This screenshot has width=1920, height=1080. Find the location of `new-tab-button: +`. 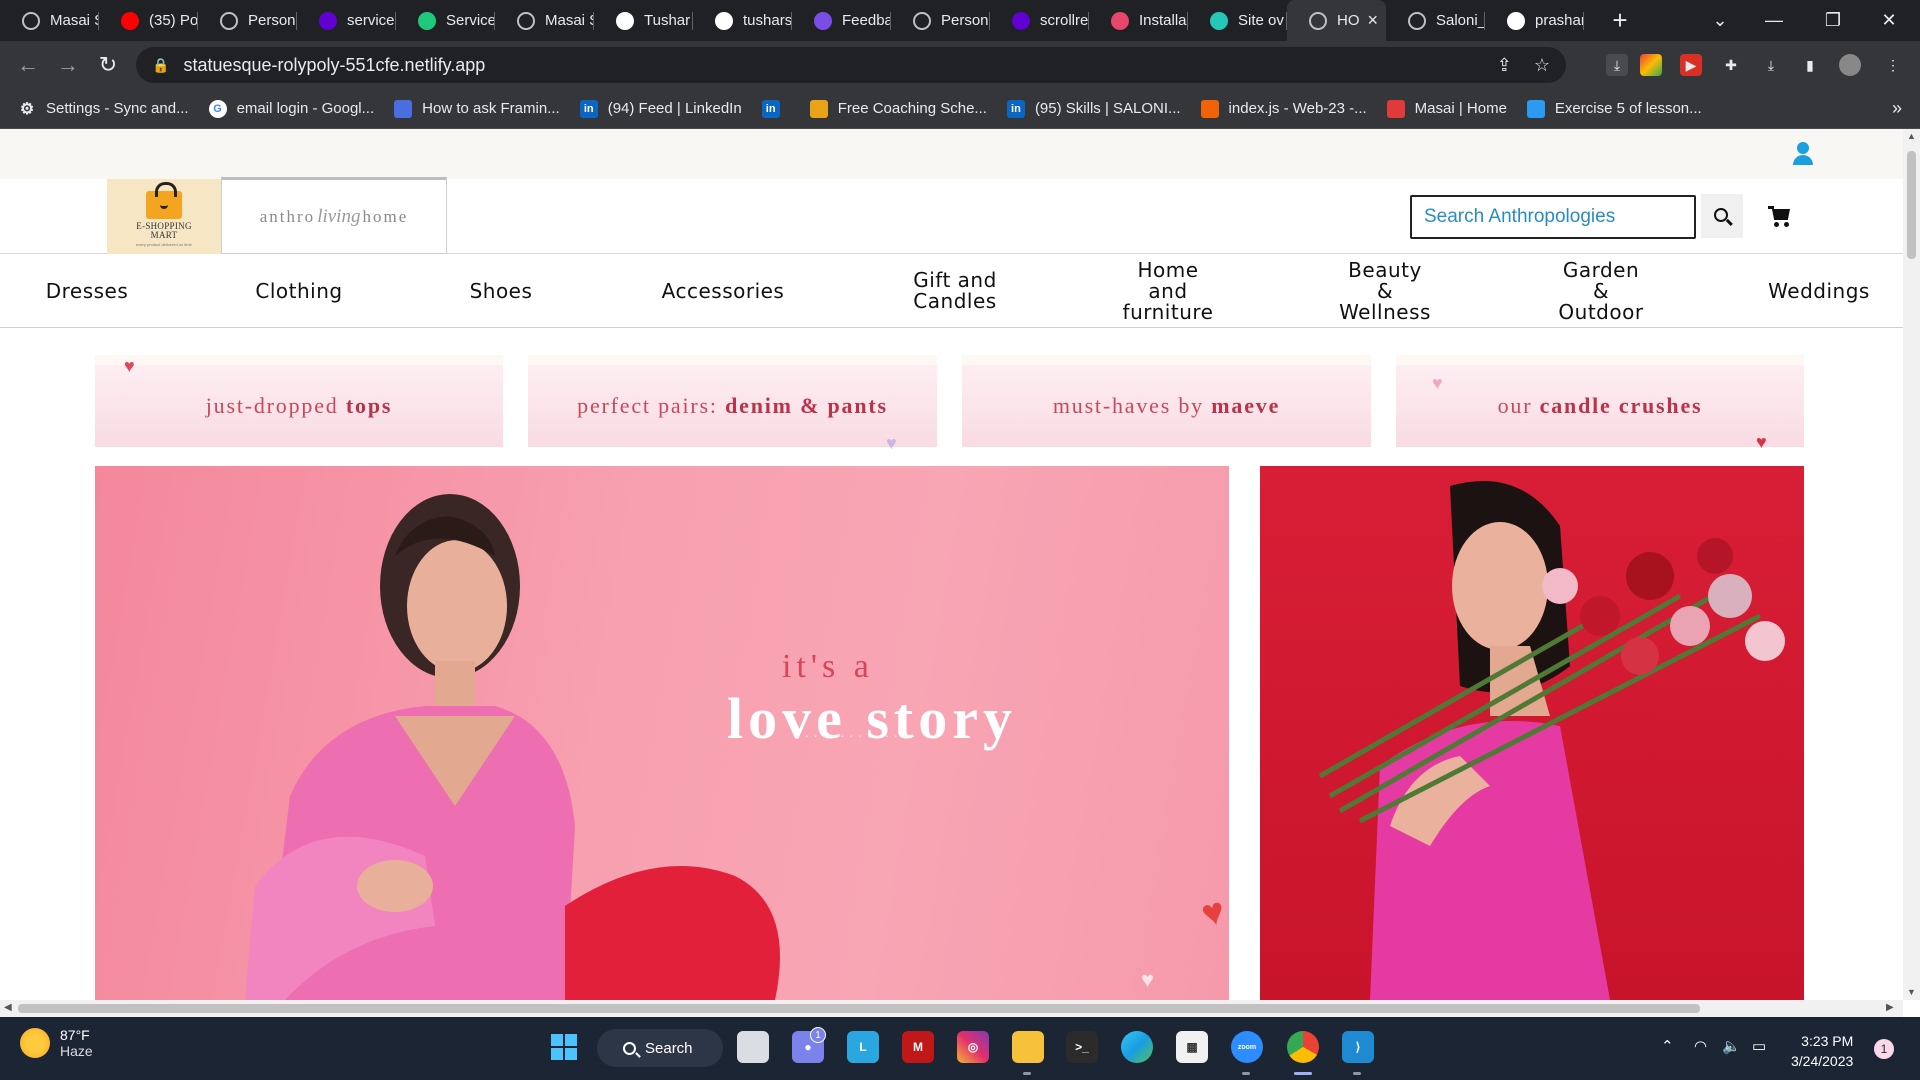

new-tab-button: + is located at coordinates (1620, 20).